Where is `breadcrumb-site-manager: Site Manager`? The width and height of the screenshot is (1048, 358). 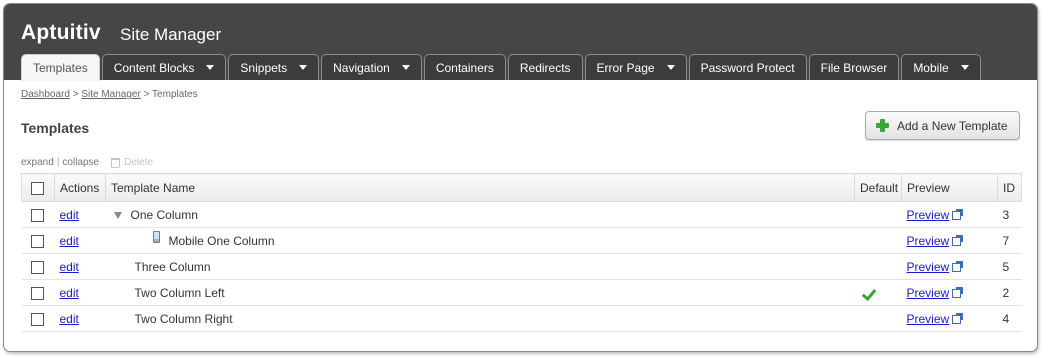
breadcrumb-site-manager: Site Manager is located at coordinates (110, 94).